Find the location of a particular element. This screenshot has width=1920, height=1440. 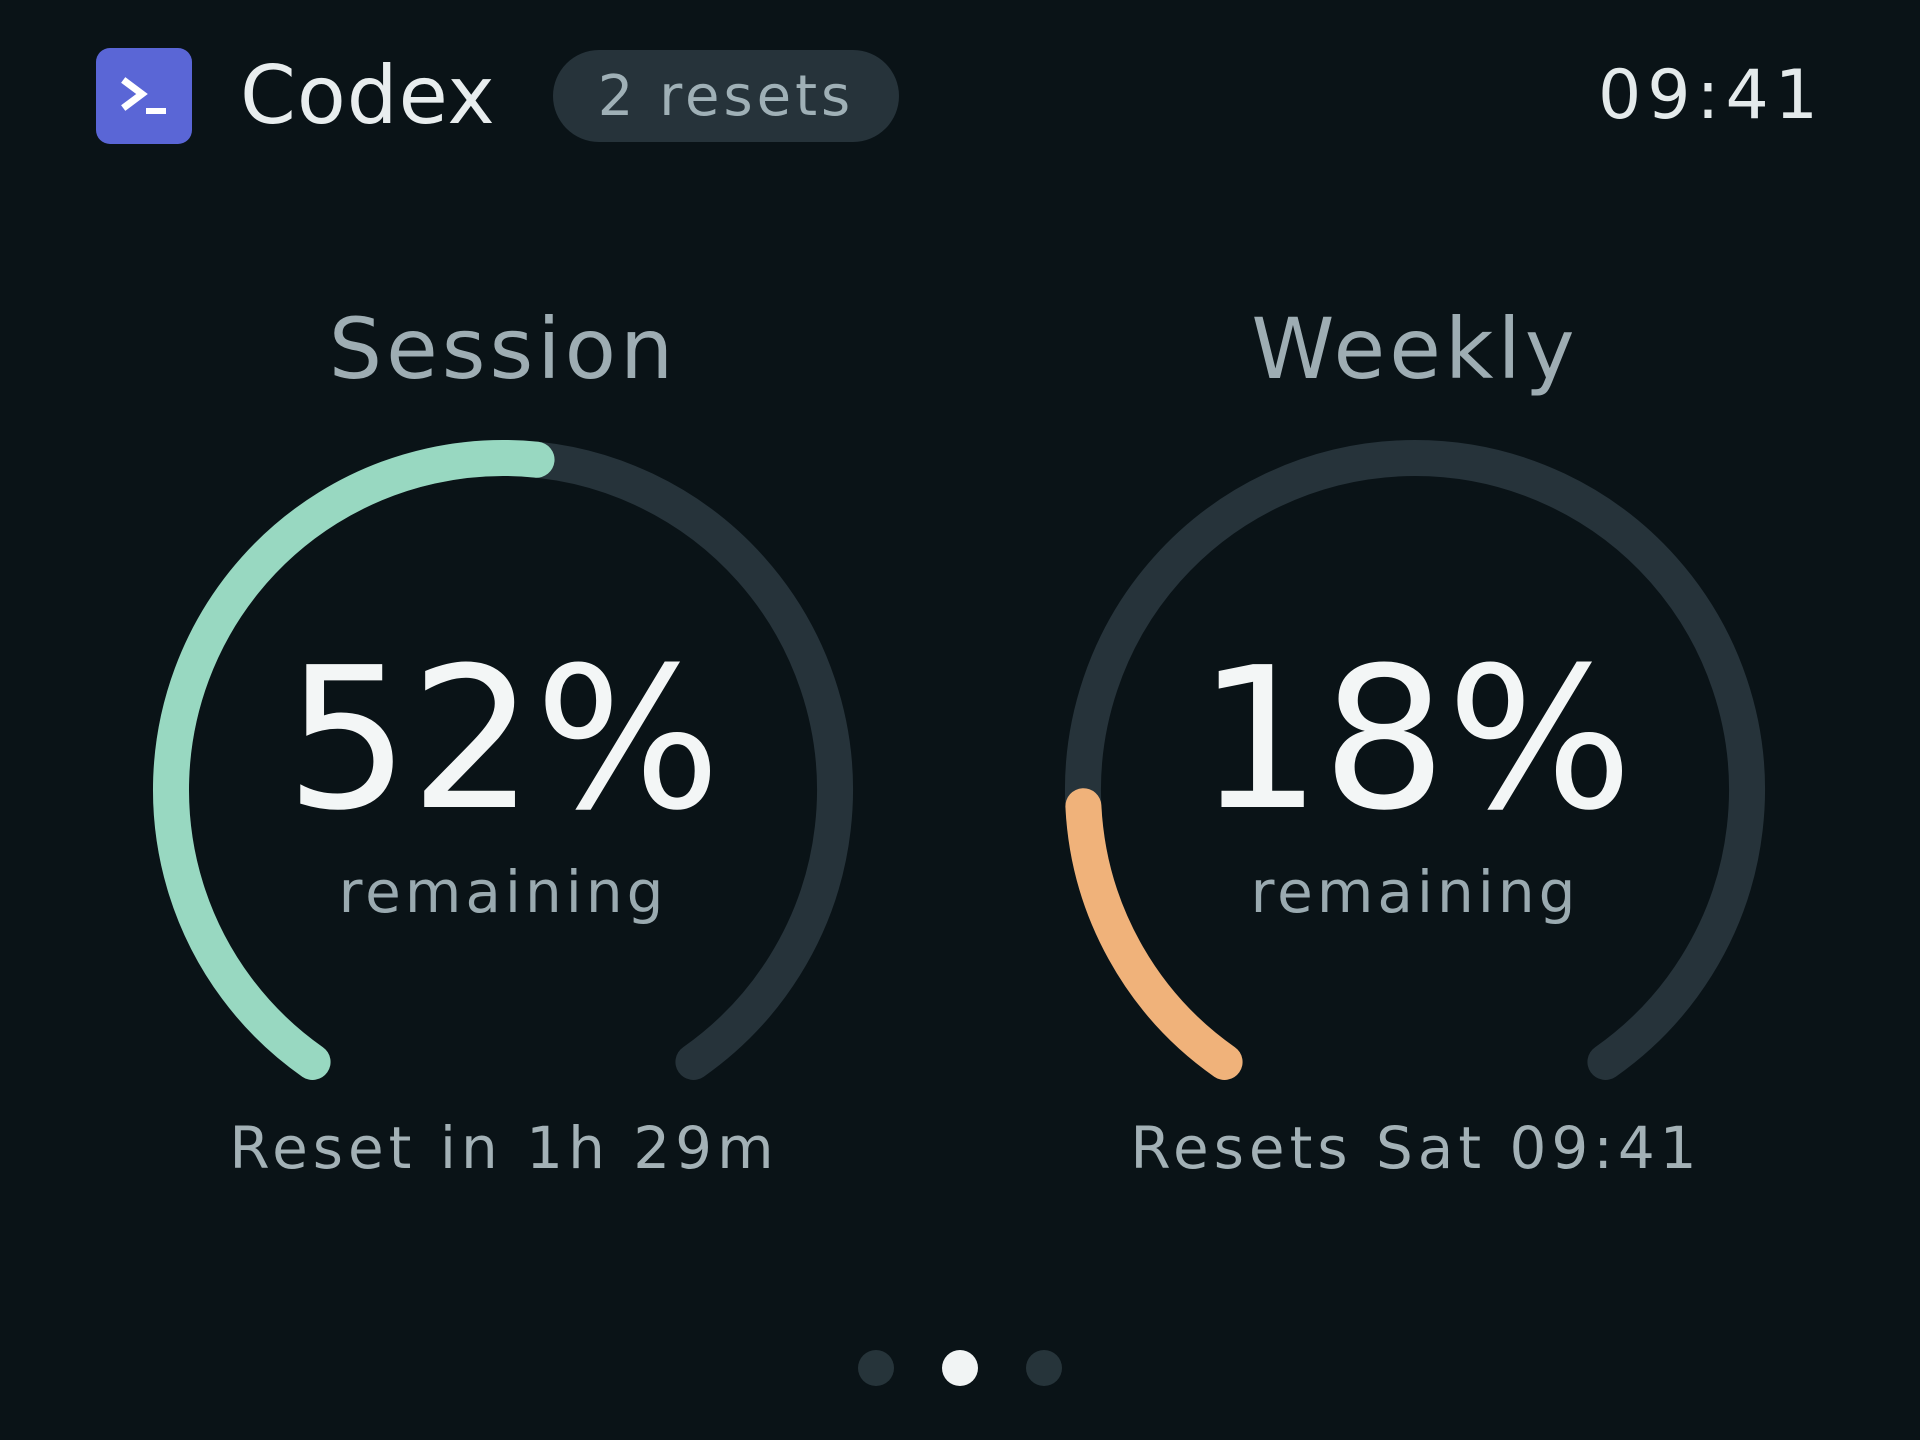

page-indicator is located at coordinates (960, 1368).